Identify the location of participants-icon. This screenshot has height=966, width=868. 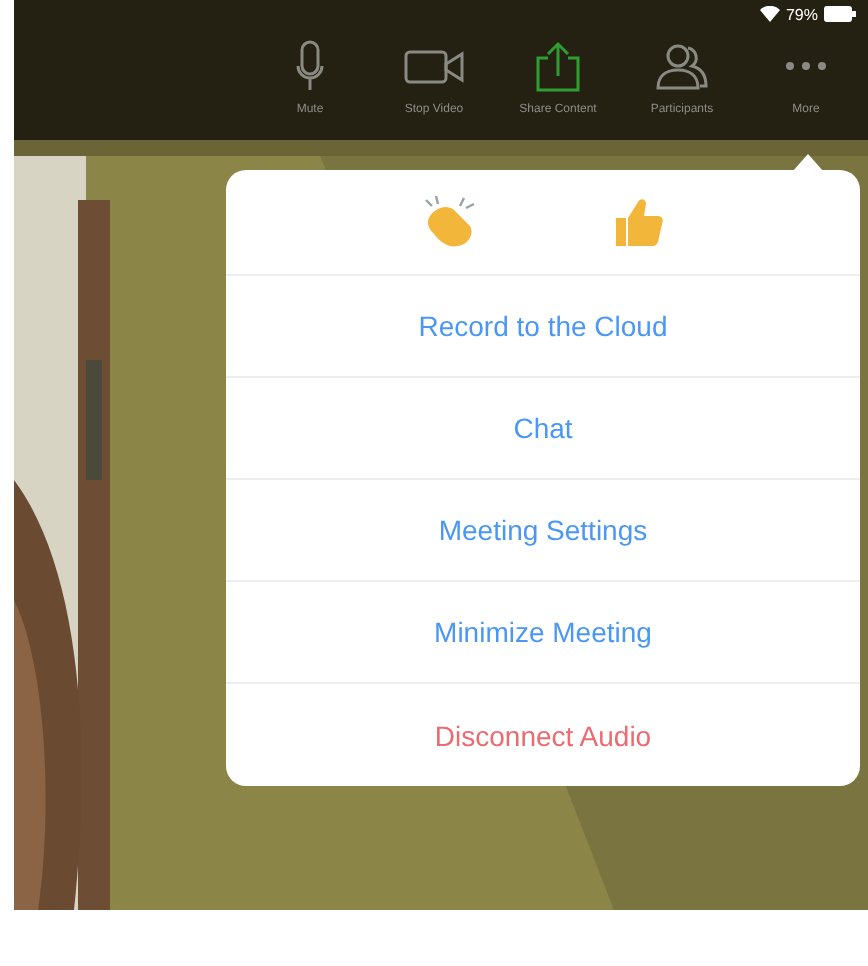
(682, 66).